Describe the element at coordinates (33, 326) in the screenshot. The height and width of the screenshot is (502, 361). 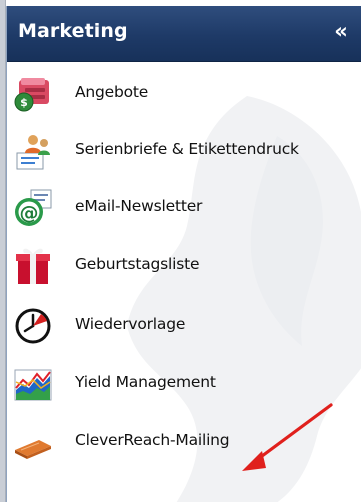
I see `clock-icon` at that location.